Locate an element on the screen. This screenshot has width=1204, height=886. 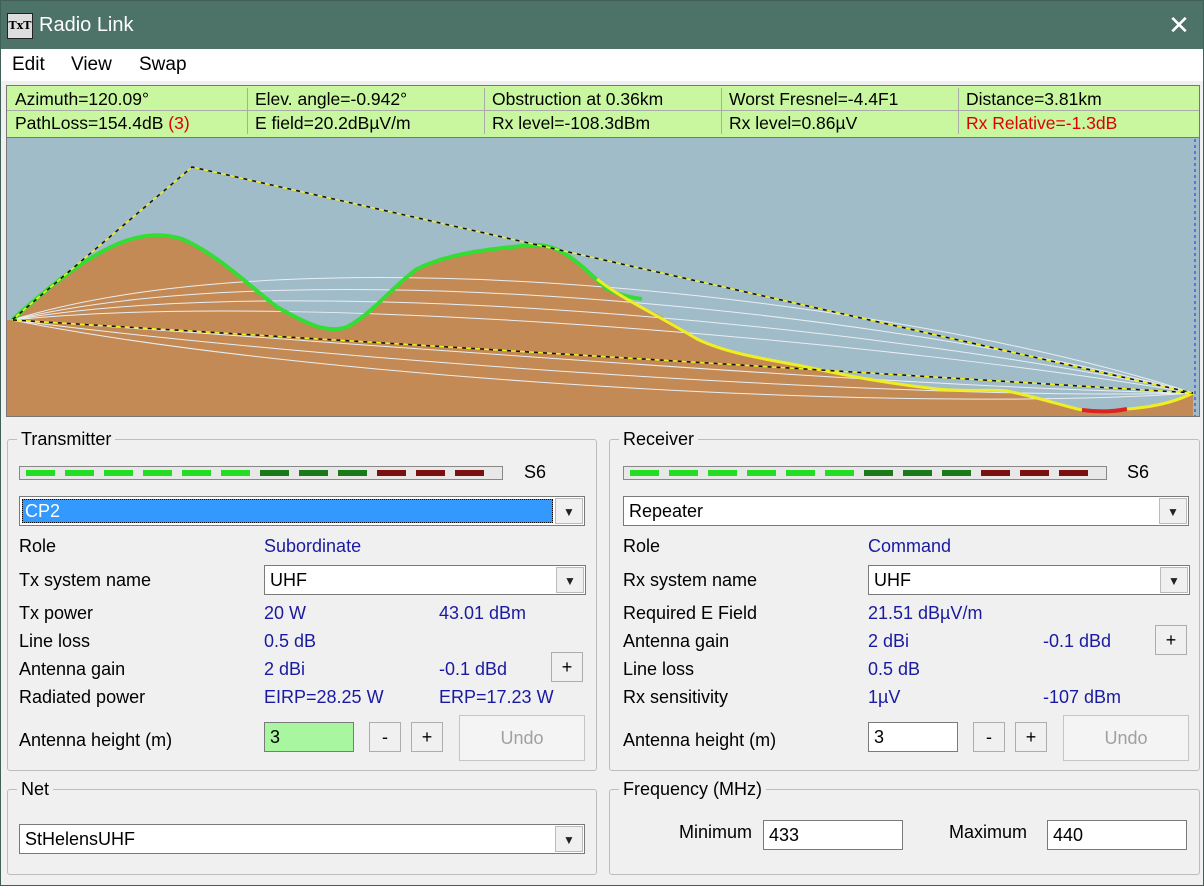
tx-signal-meter is located at coordinates (261, 473).